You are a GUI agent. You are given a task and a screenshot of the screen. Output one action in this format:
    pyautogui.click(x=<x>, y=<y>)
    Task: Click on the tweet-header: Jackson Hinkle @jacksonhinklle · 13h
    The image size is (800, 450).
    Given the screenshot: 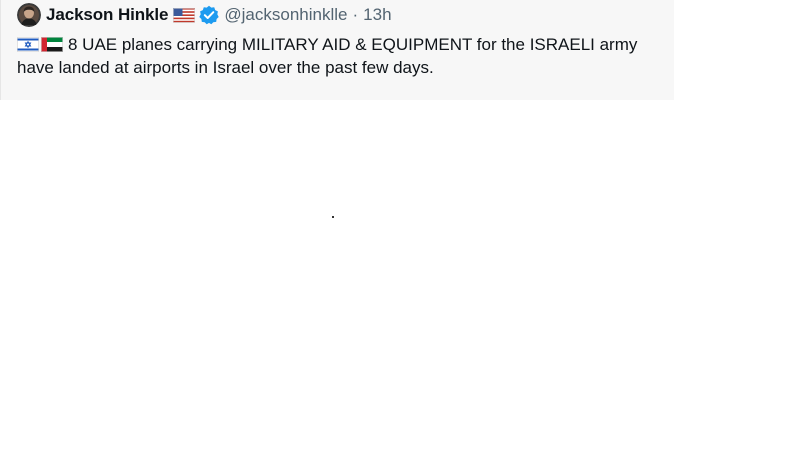 What is the action you would take?
    pyautogui.click(x=204, y=15)
    